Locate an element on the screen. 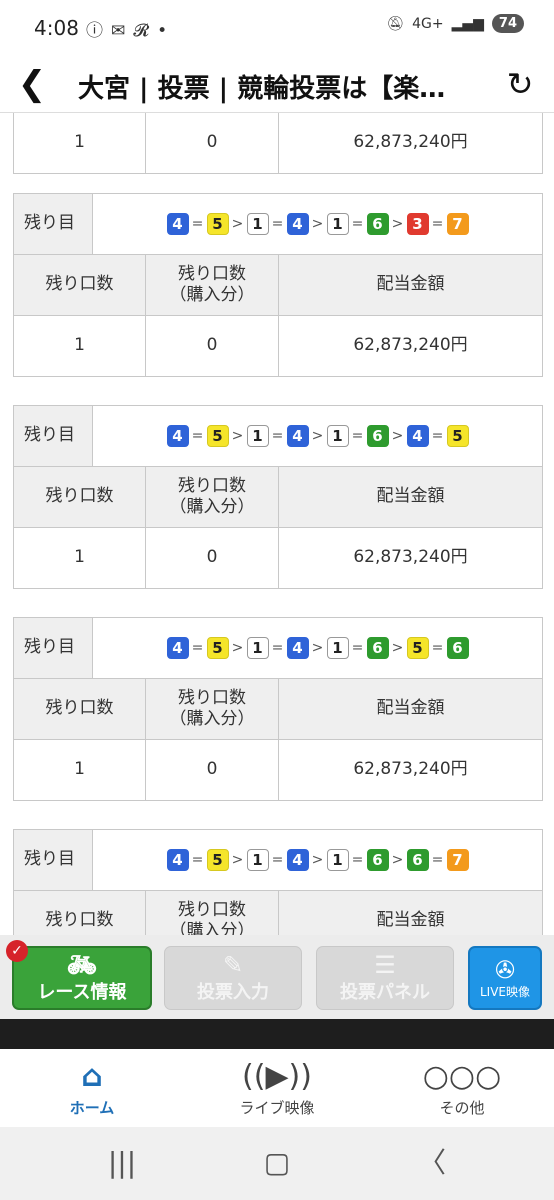 The height and width of the screenshot is (1200, 554). server-icon: ☰ is located at coordinates (385, 965).